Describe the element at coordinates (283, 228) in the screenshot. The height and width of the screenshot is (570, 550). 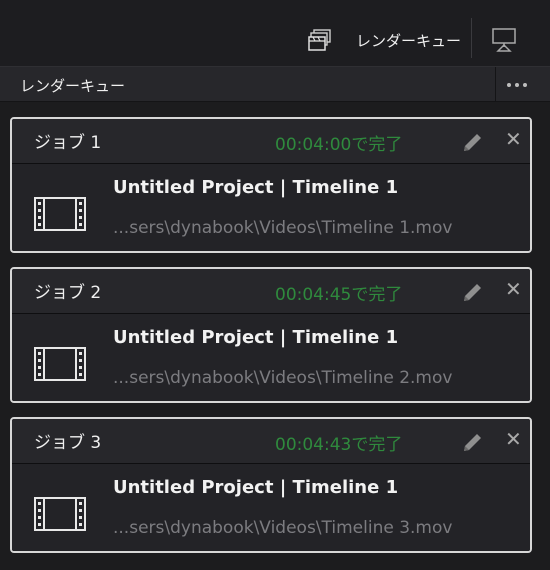
I see `job-output-path: ...sers\dynabook\Videos\Timeline 1.mov` at that location.